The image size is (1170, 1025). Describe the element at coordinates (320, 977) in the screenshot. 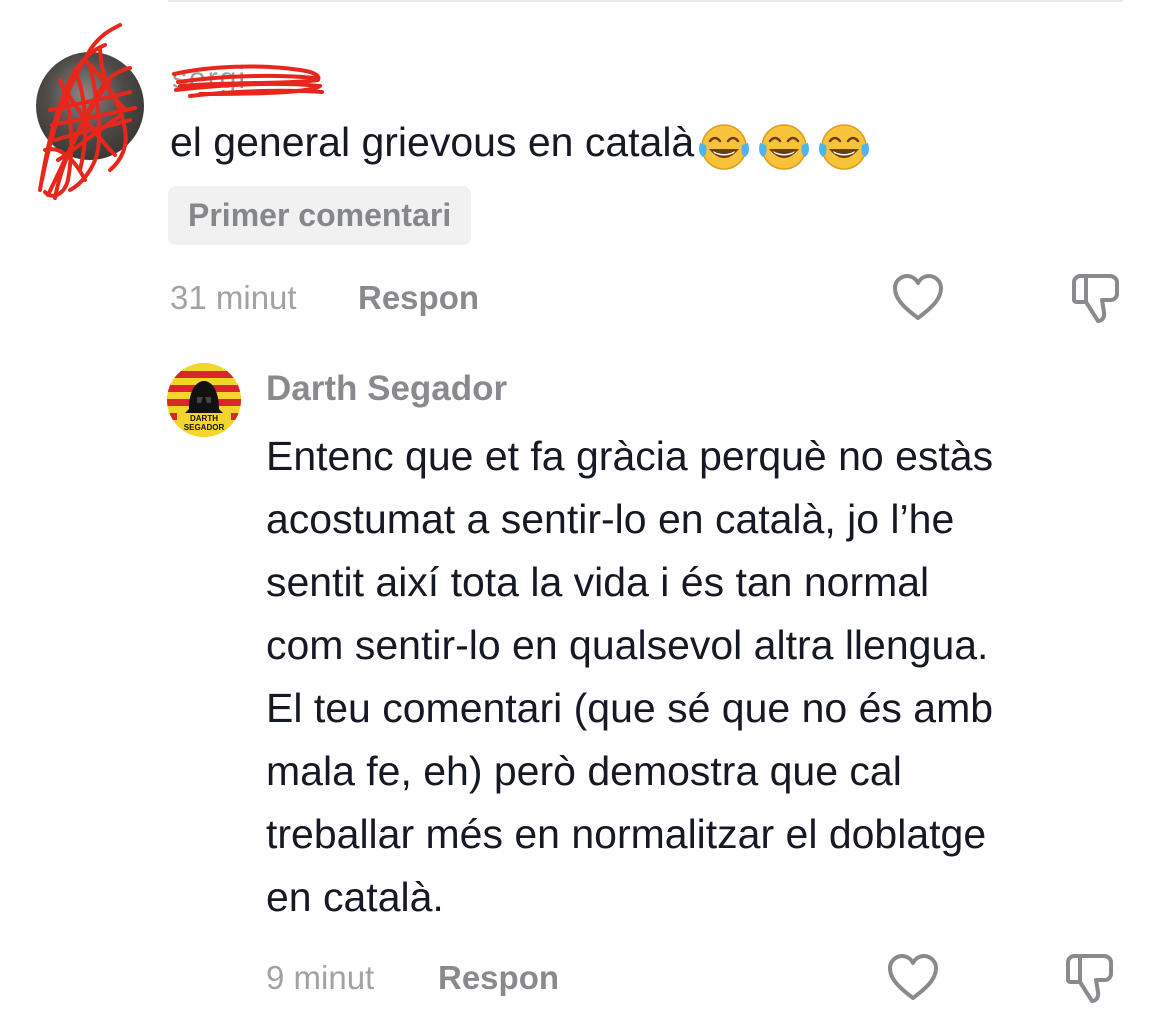

I see `reply-timestamp: 9 minut` at that location.